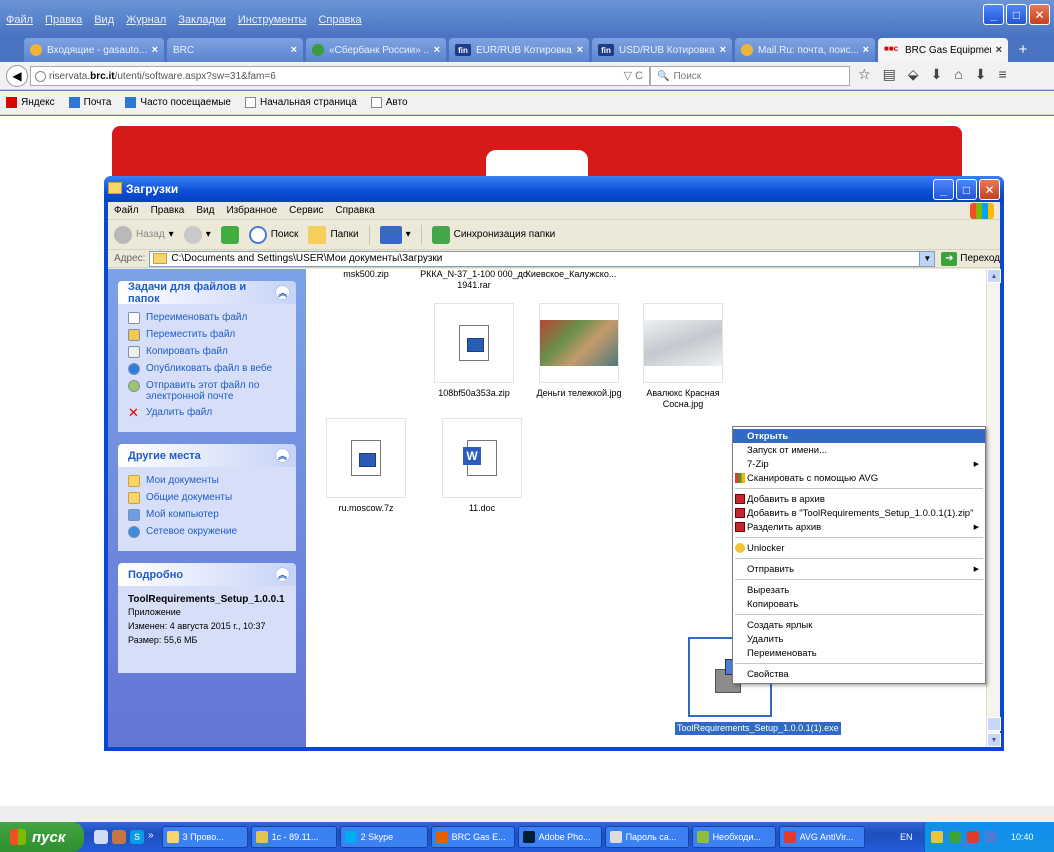 The image size is (1054, 852). I want to click on browser-icon, so click(119, 837).